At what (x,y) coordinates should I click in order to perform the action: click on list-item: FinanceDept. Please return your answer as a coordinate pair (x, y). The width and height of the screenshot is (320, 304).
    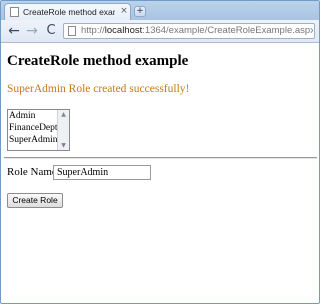
    Looking at the image, I should click on (33, 128).